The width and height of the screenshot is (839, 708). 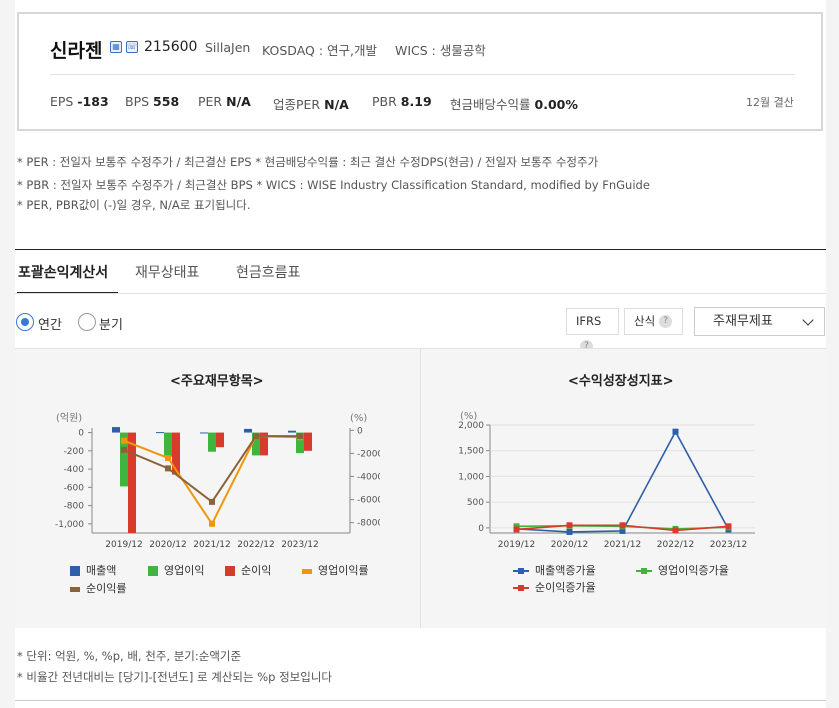 What do you see at coordinates (210, 101) in the screenshot?
I see `per-label: PER` at bounding box center [210, 101].